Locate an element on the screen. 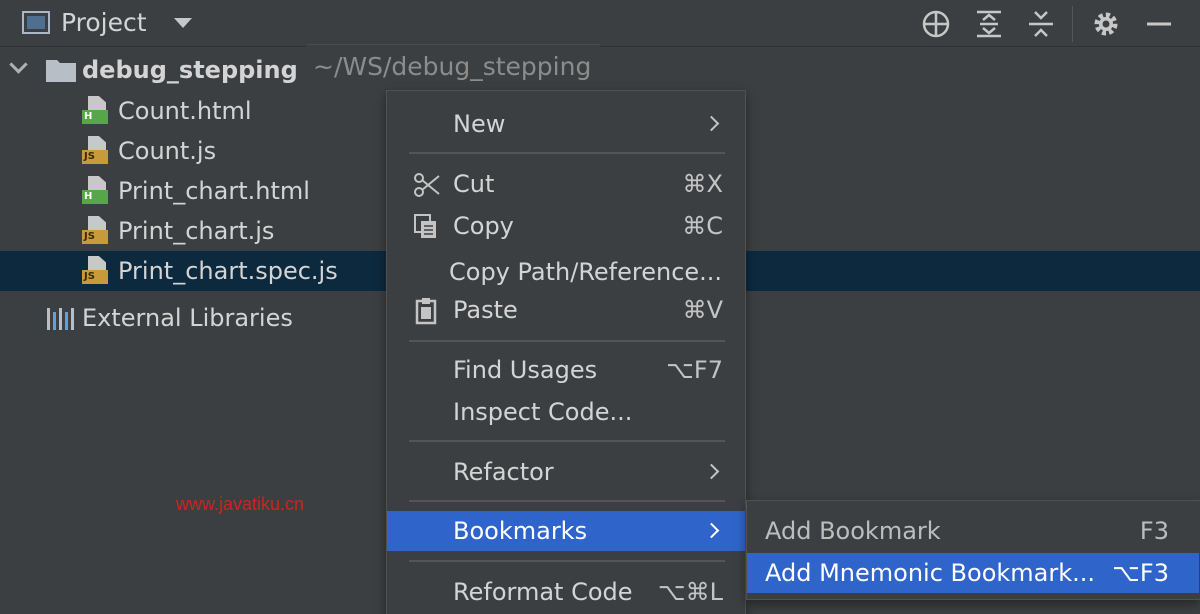  menu-item-shortcut: ⌘C is located at coordinates (702, 226).